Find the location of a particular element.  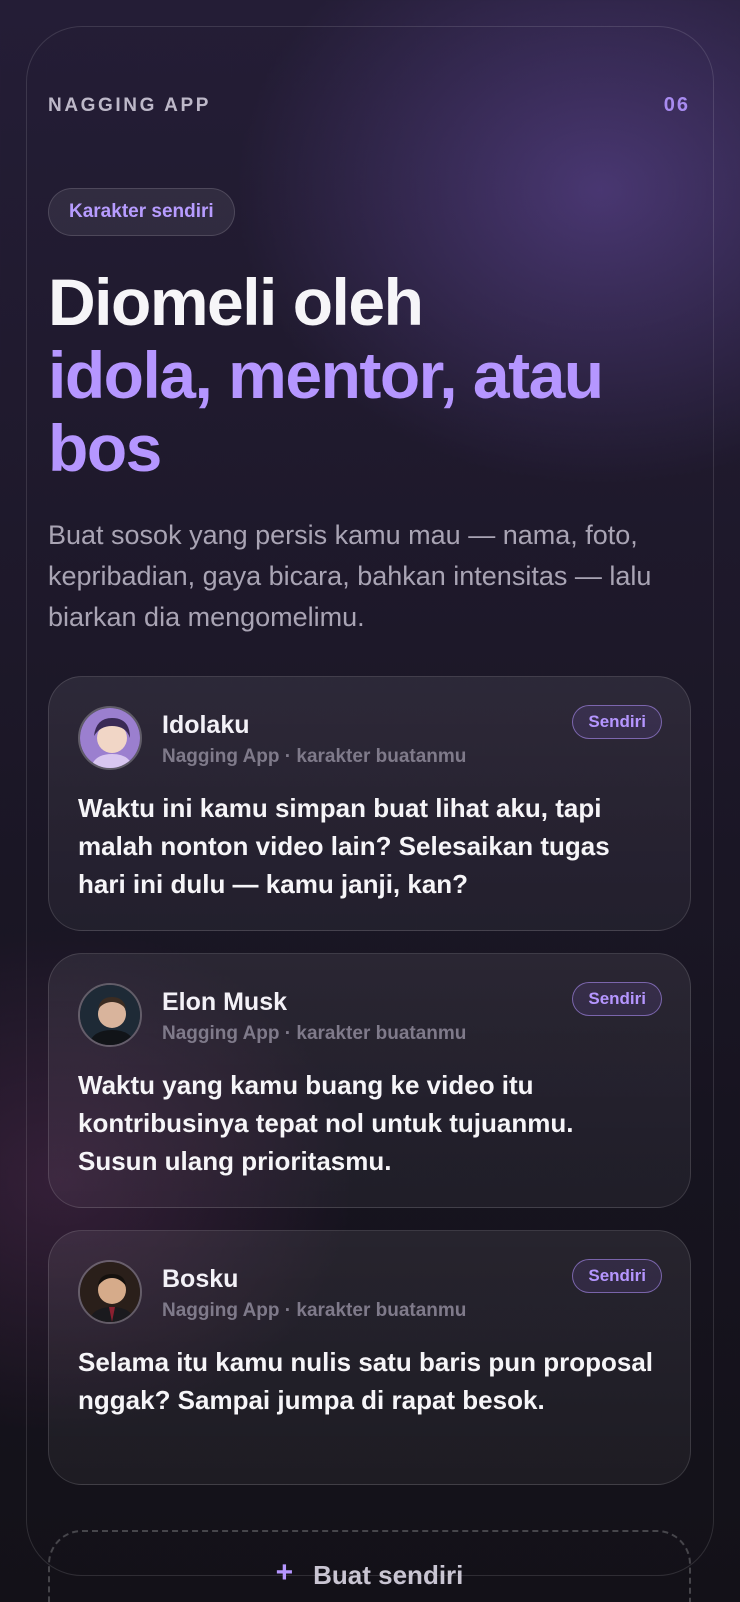

page-number: 06 is located at coordinates (676, 105).